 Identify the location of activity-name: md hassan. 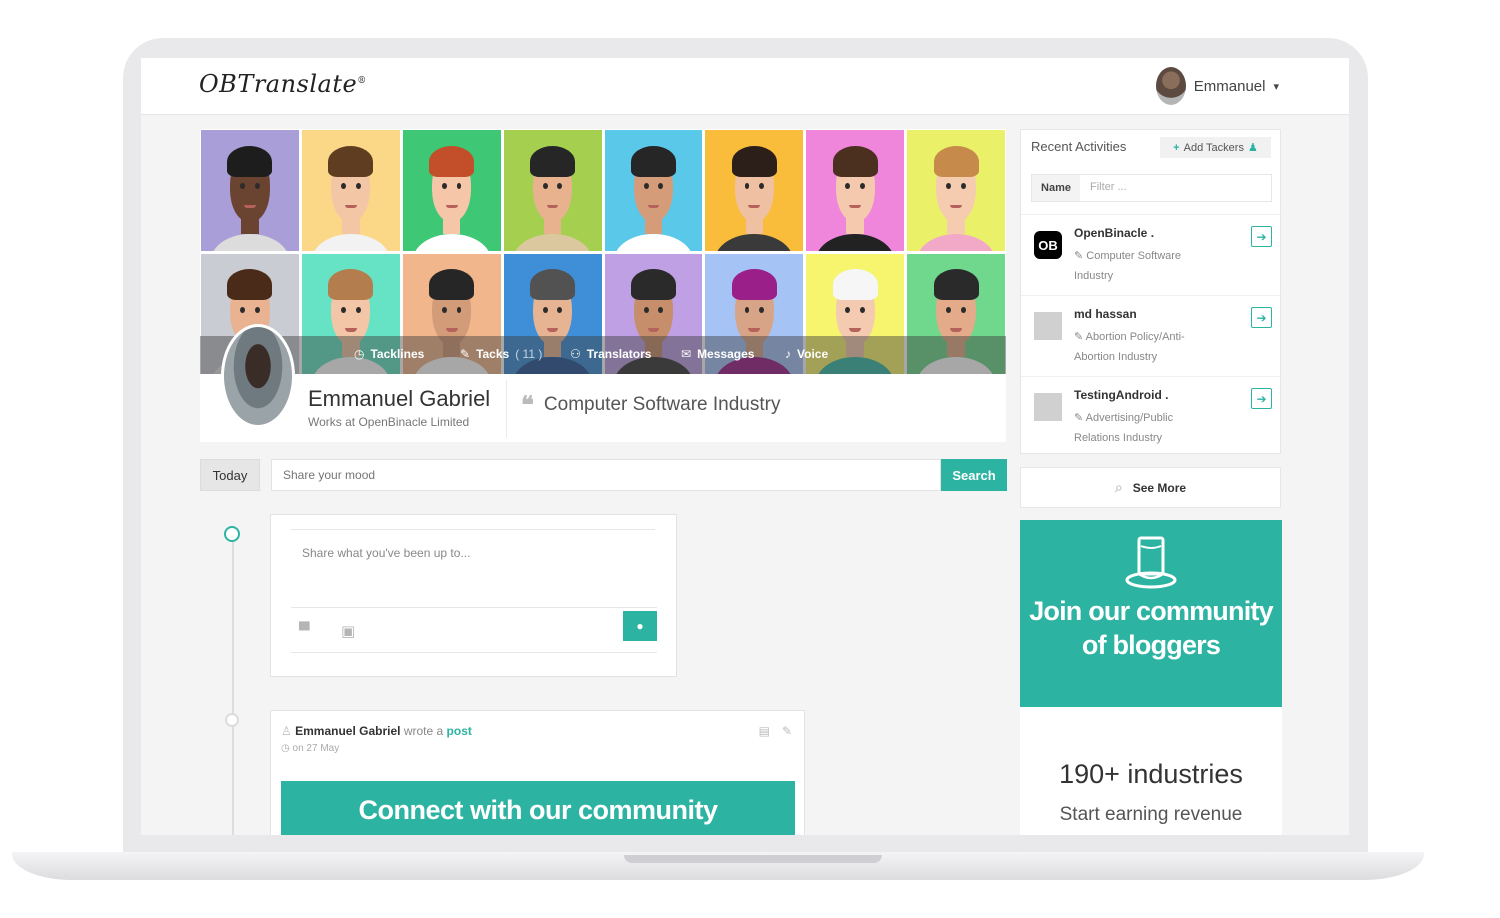
(1105, 314).